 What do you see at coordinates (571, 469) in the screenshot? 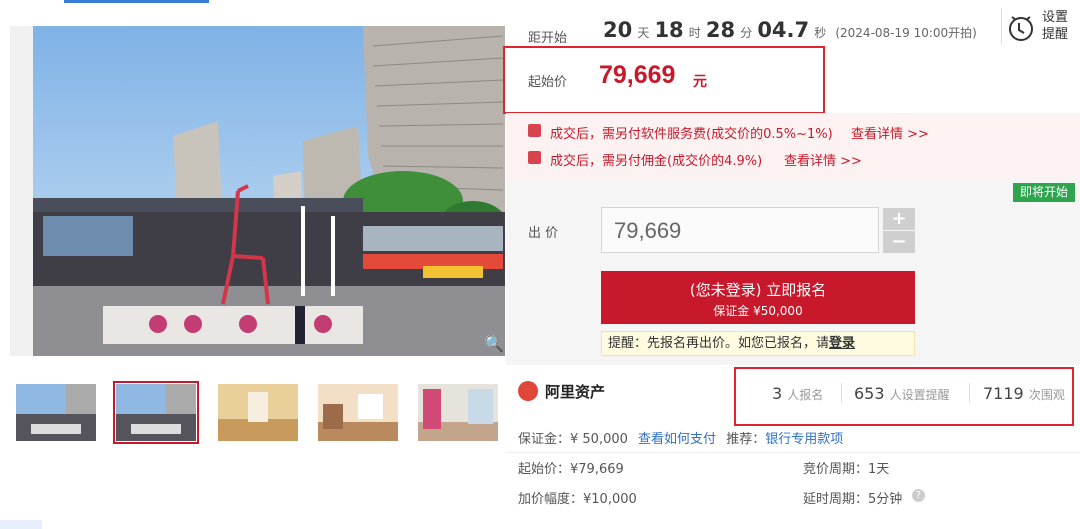
I see `start-price-detail: 起始价：¥79,669` at bounding box center [571, 469].